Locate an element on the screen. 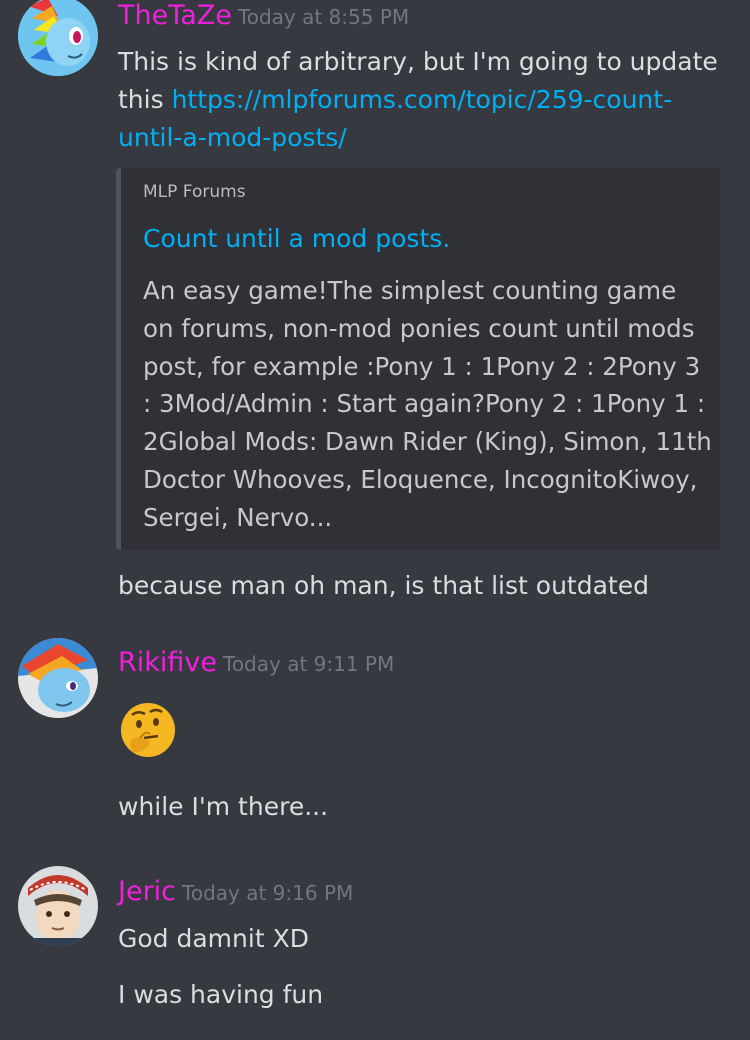 The image size is (750, 1040). timestamp: Today at 8:55 PM is located at coordinates (323, 17).